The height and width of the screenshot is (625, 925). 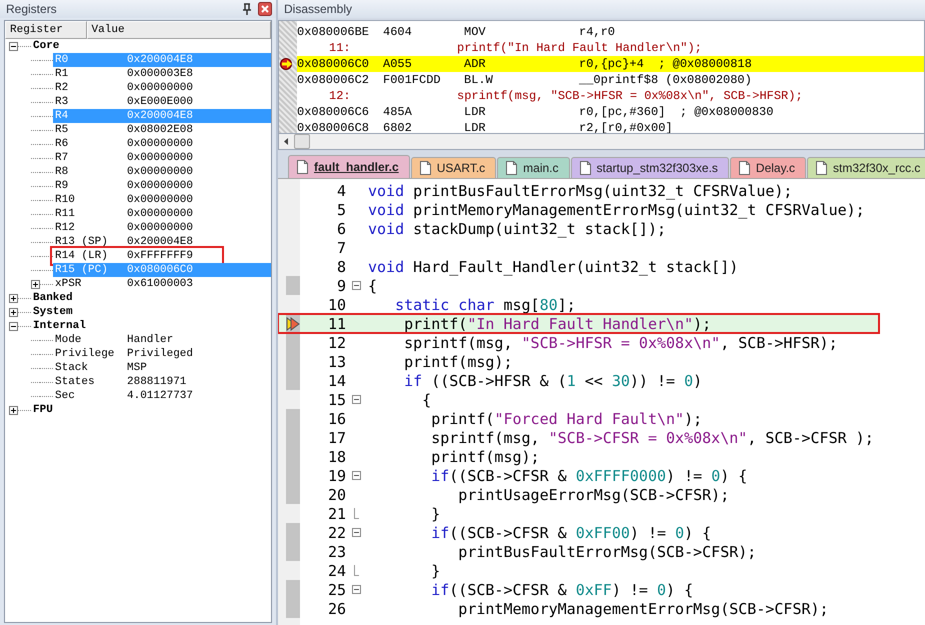 I want to click on tree-row: R10 0x00000000, so click(x=162, y=200).